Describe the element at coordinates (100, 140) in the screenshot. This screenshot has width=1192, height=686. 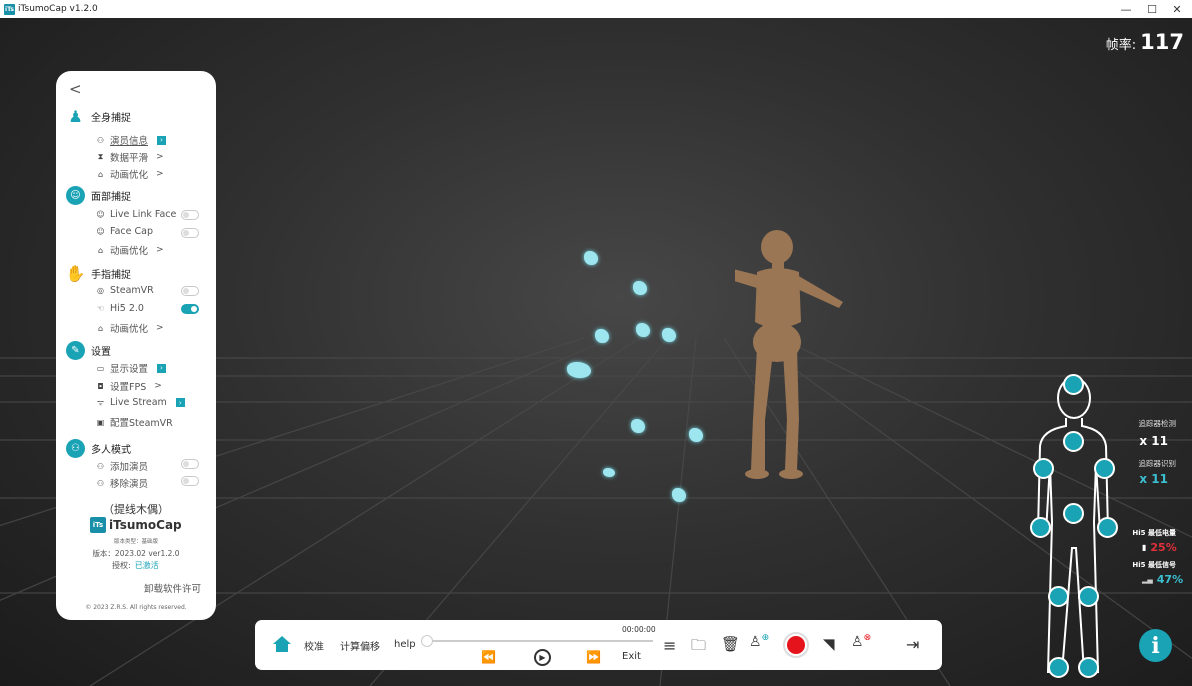
I see `user-icon: ⚇` at that location.